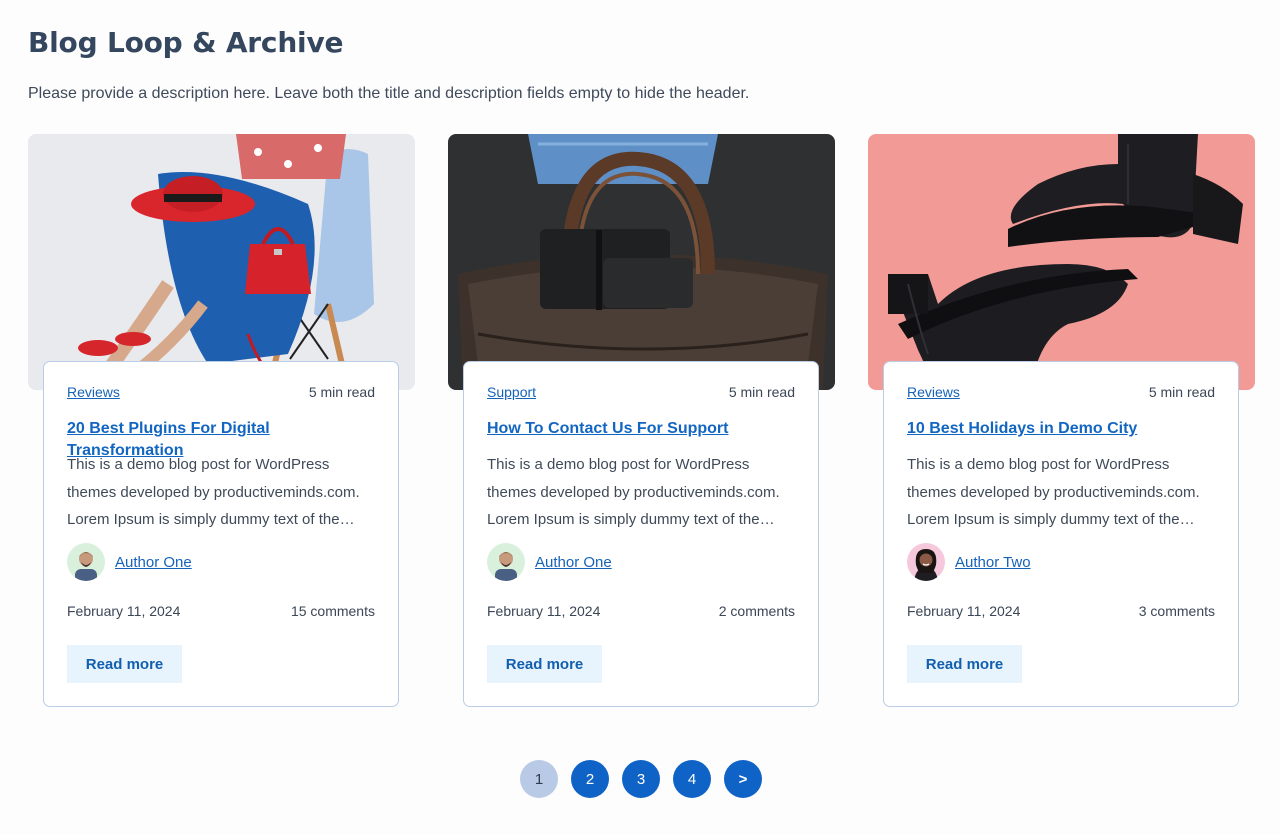  What do you see at coordinates (511, 392) in the screenshot?
I see `category-link: Support` at bounding box center [511, 392].